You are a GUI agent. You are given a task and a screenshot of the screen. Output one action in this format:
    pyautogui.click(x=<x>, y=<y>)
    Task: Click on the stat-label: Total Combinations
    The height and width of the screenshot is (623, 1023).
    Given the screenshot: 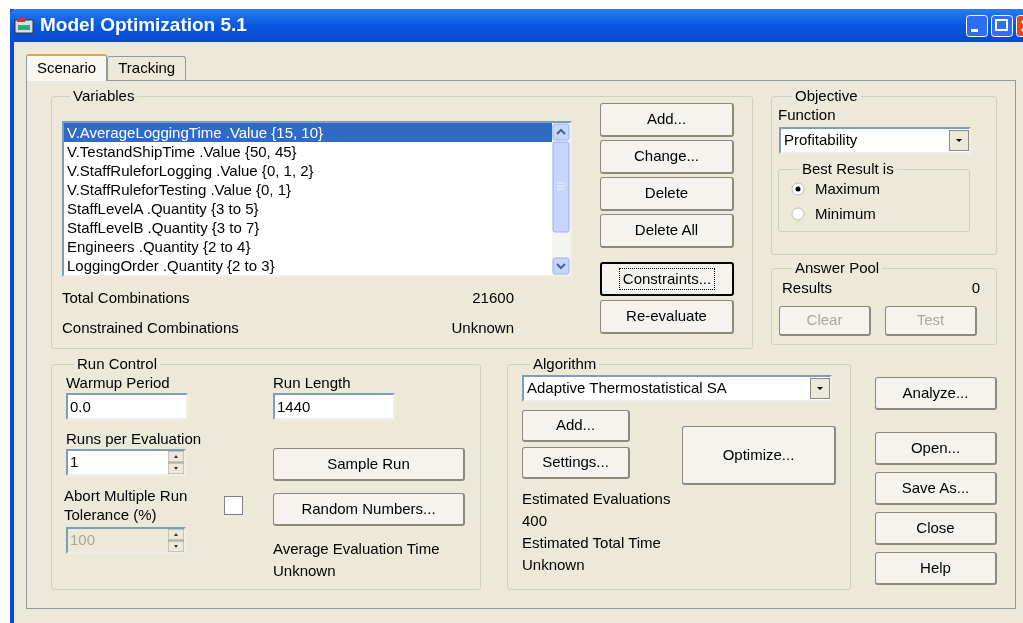 What is the action you would take?
    pyautogui.click(x=126, y=298)
    